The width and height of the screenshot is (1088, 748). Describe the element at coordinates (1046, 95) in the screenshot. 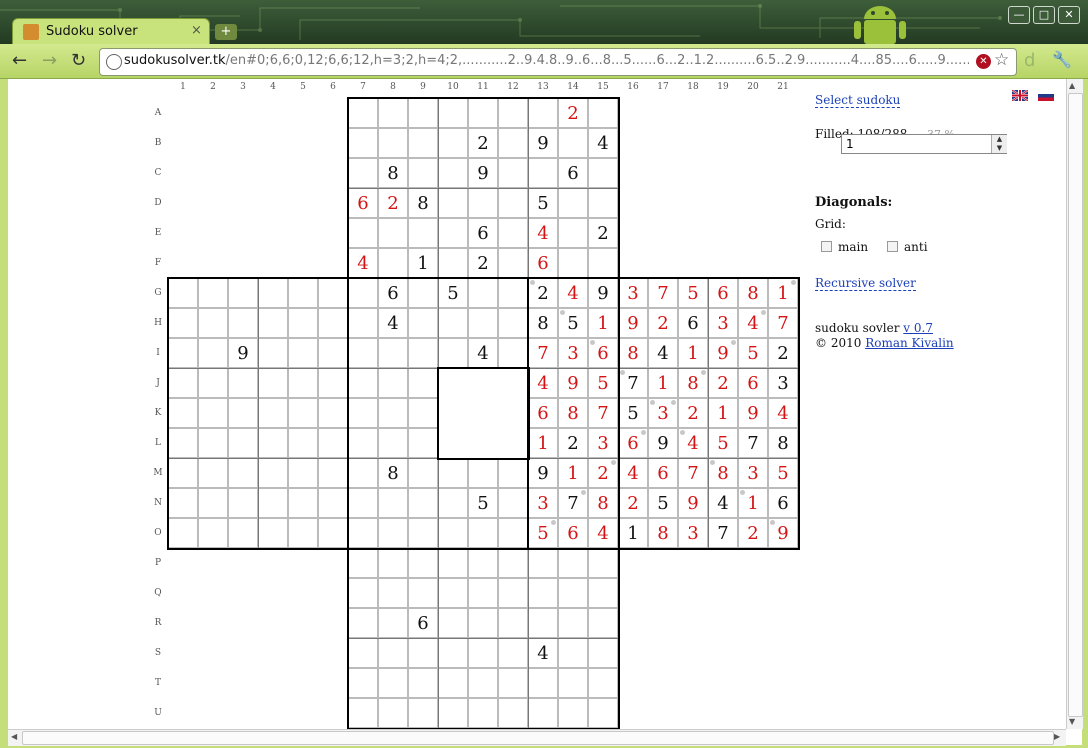

I see `ru-flag-icon` at that location.